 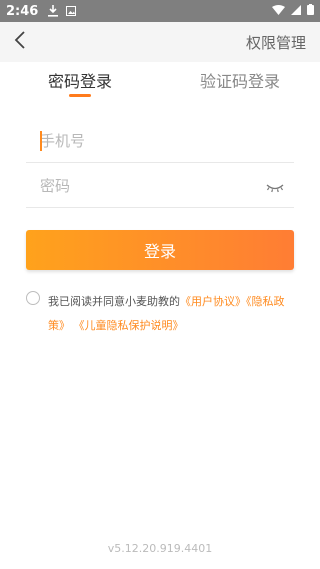 What do you see at coordinates (80, 80) in the screenshot?
I see `tab-password-login: 密码登录` at bounding box center [80, 80].